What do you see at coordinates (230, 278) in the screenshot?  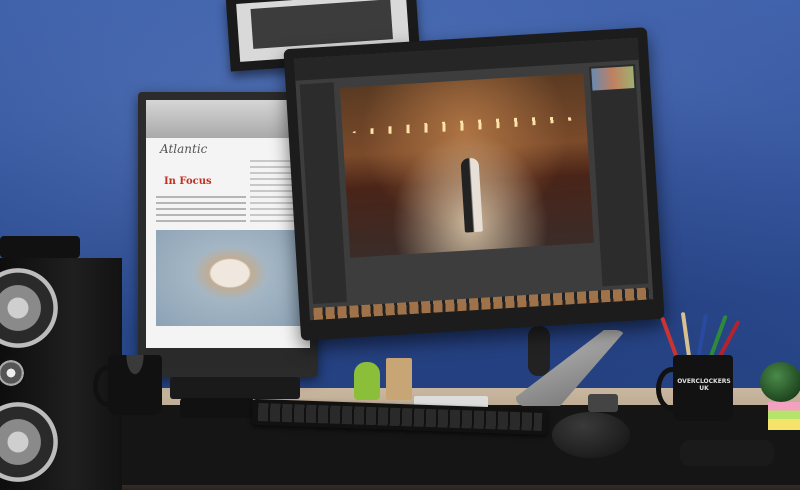 I see `article-photo` at bounding box center [230, 278].